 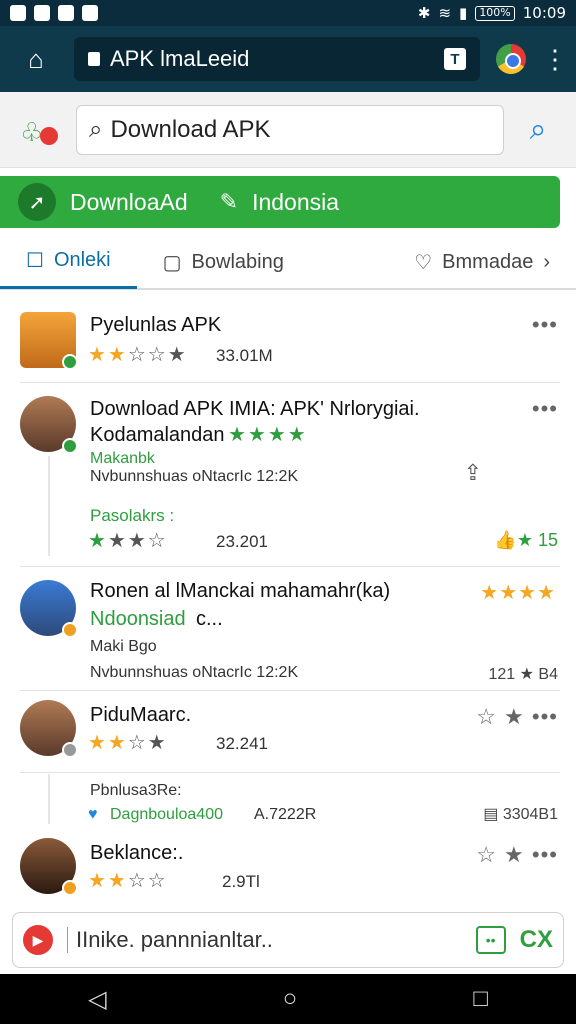 I want to click on download-arrow-icon: ➚, so click(x=37, y=202).